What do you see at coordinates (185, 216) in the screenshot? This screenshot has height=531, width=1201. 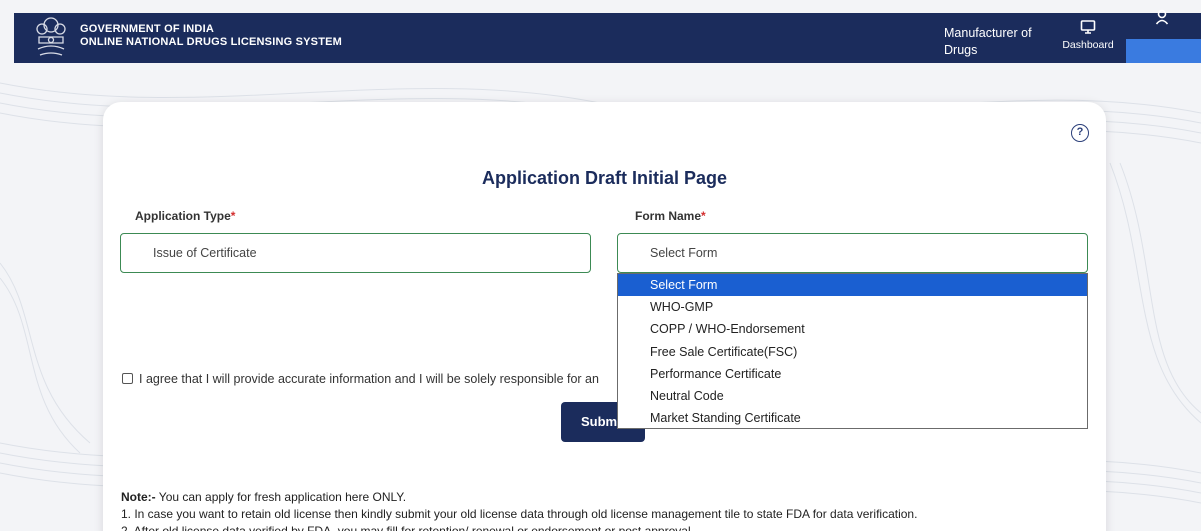 I see `application-type-label: Application Type*` at bounding box center [185, 216].